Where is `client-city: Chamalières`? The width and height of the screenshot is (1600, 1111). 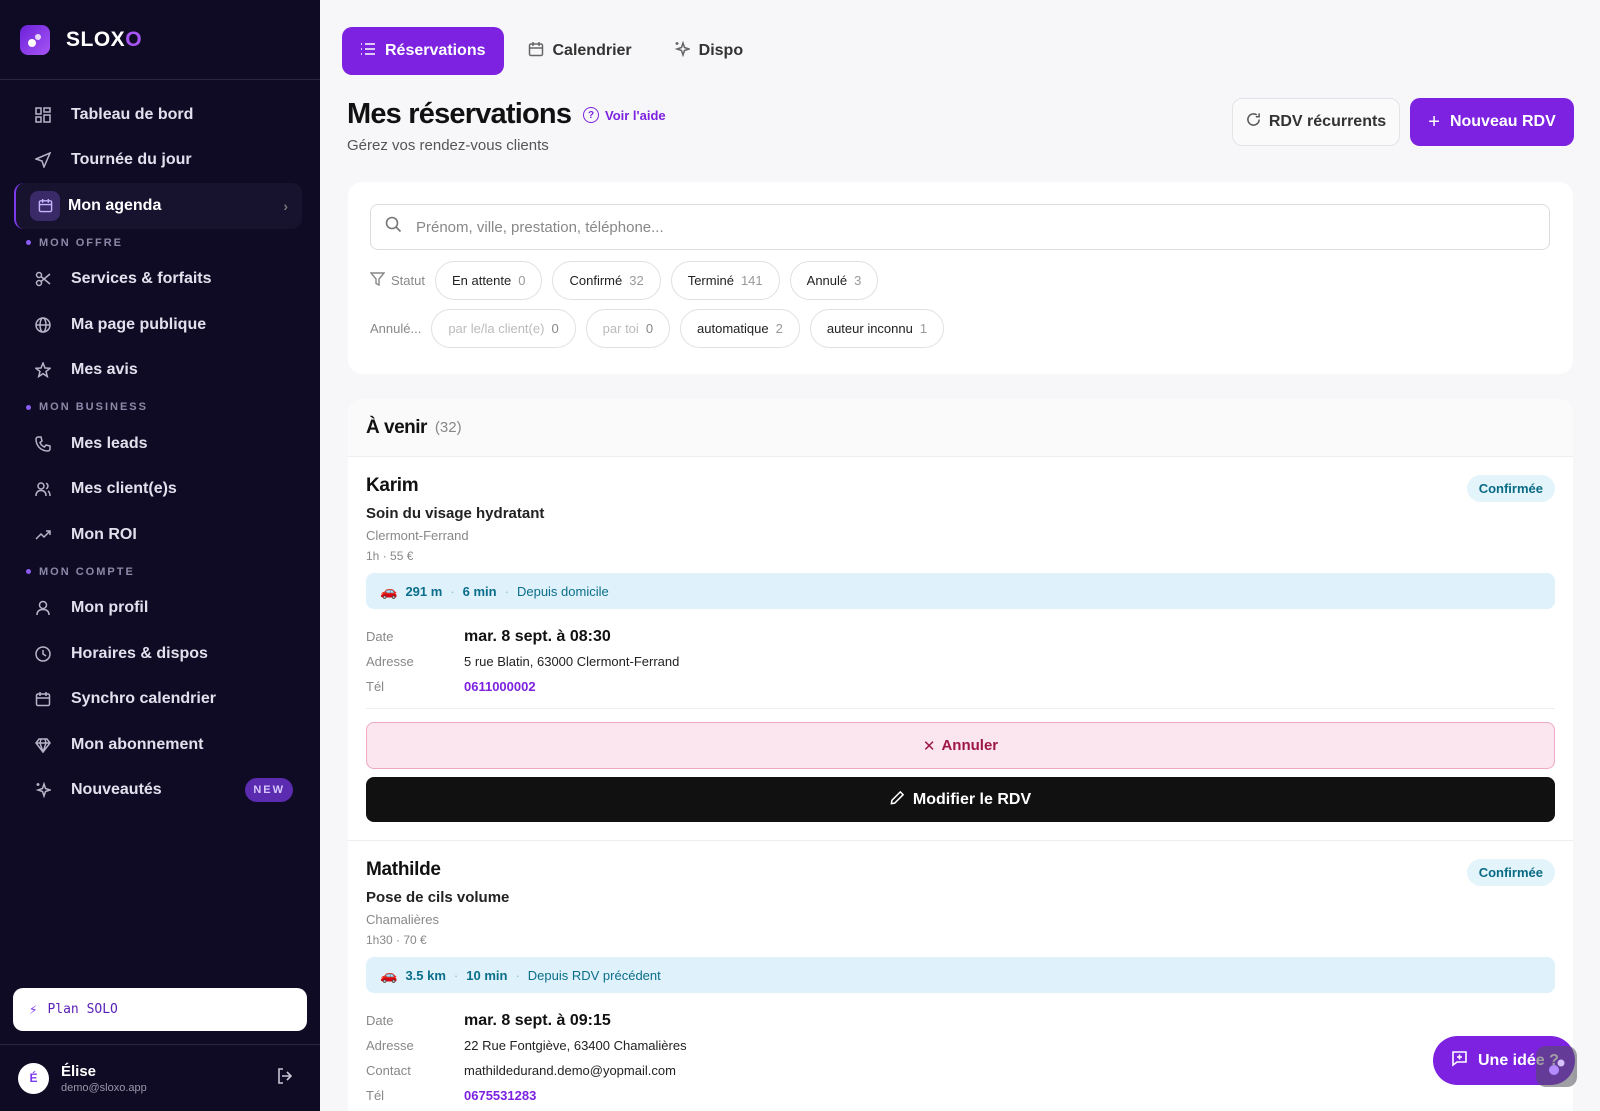
client-city: Chamalières is located at coordinates (402, 919).